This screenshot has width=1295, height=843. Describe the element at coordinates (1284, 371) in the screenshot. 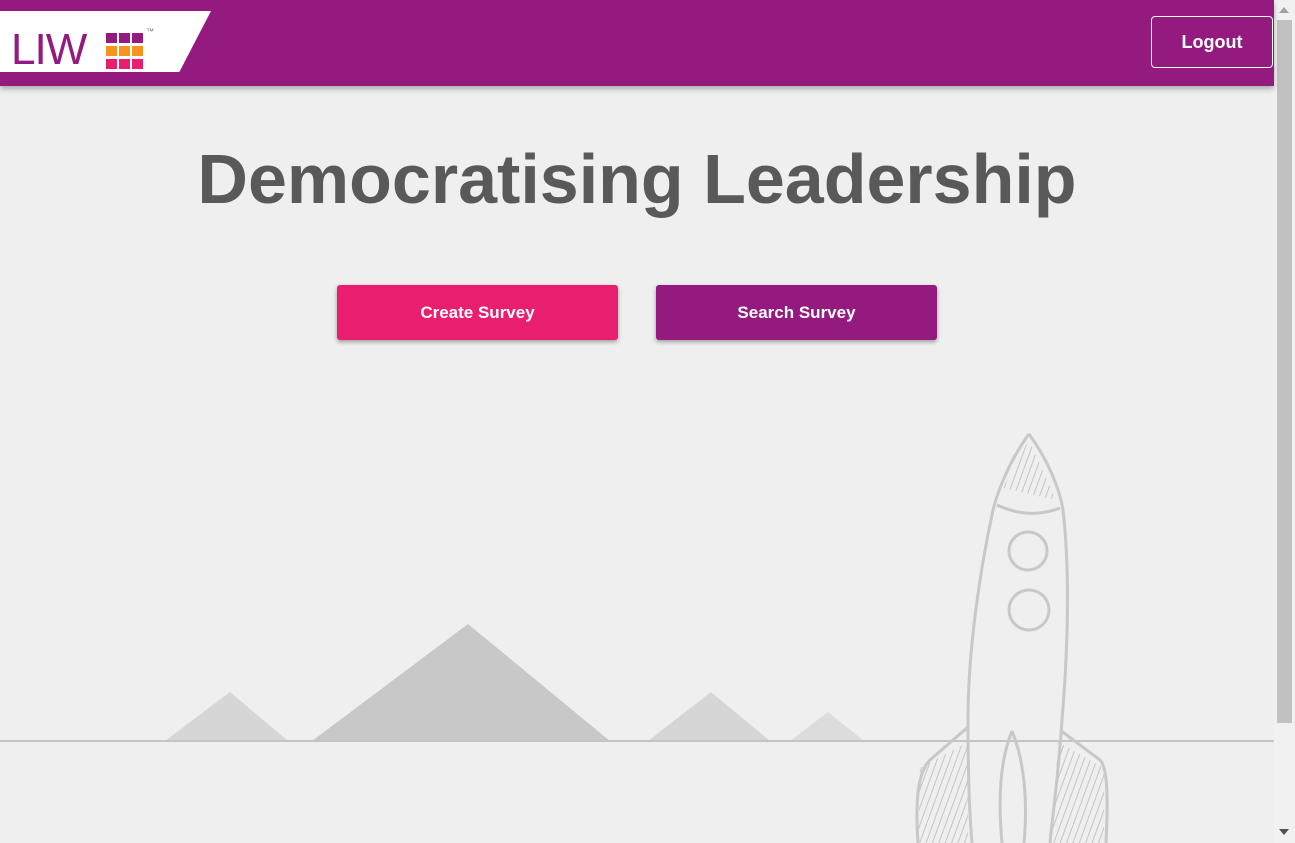

I see `scrollbar-thumb` at that location.